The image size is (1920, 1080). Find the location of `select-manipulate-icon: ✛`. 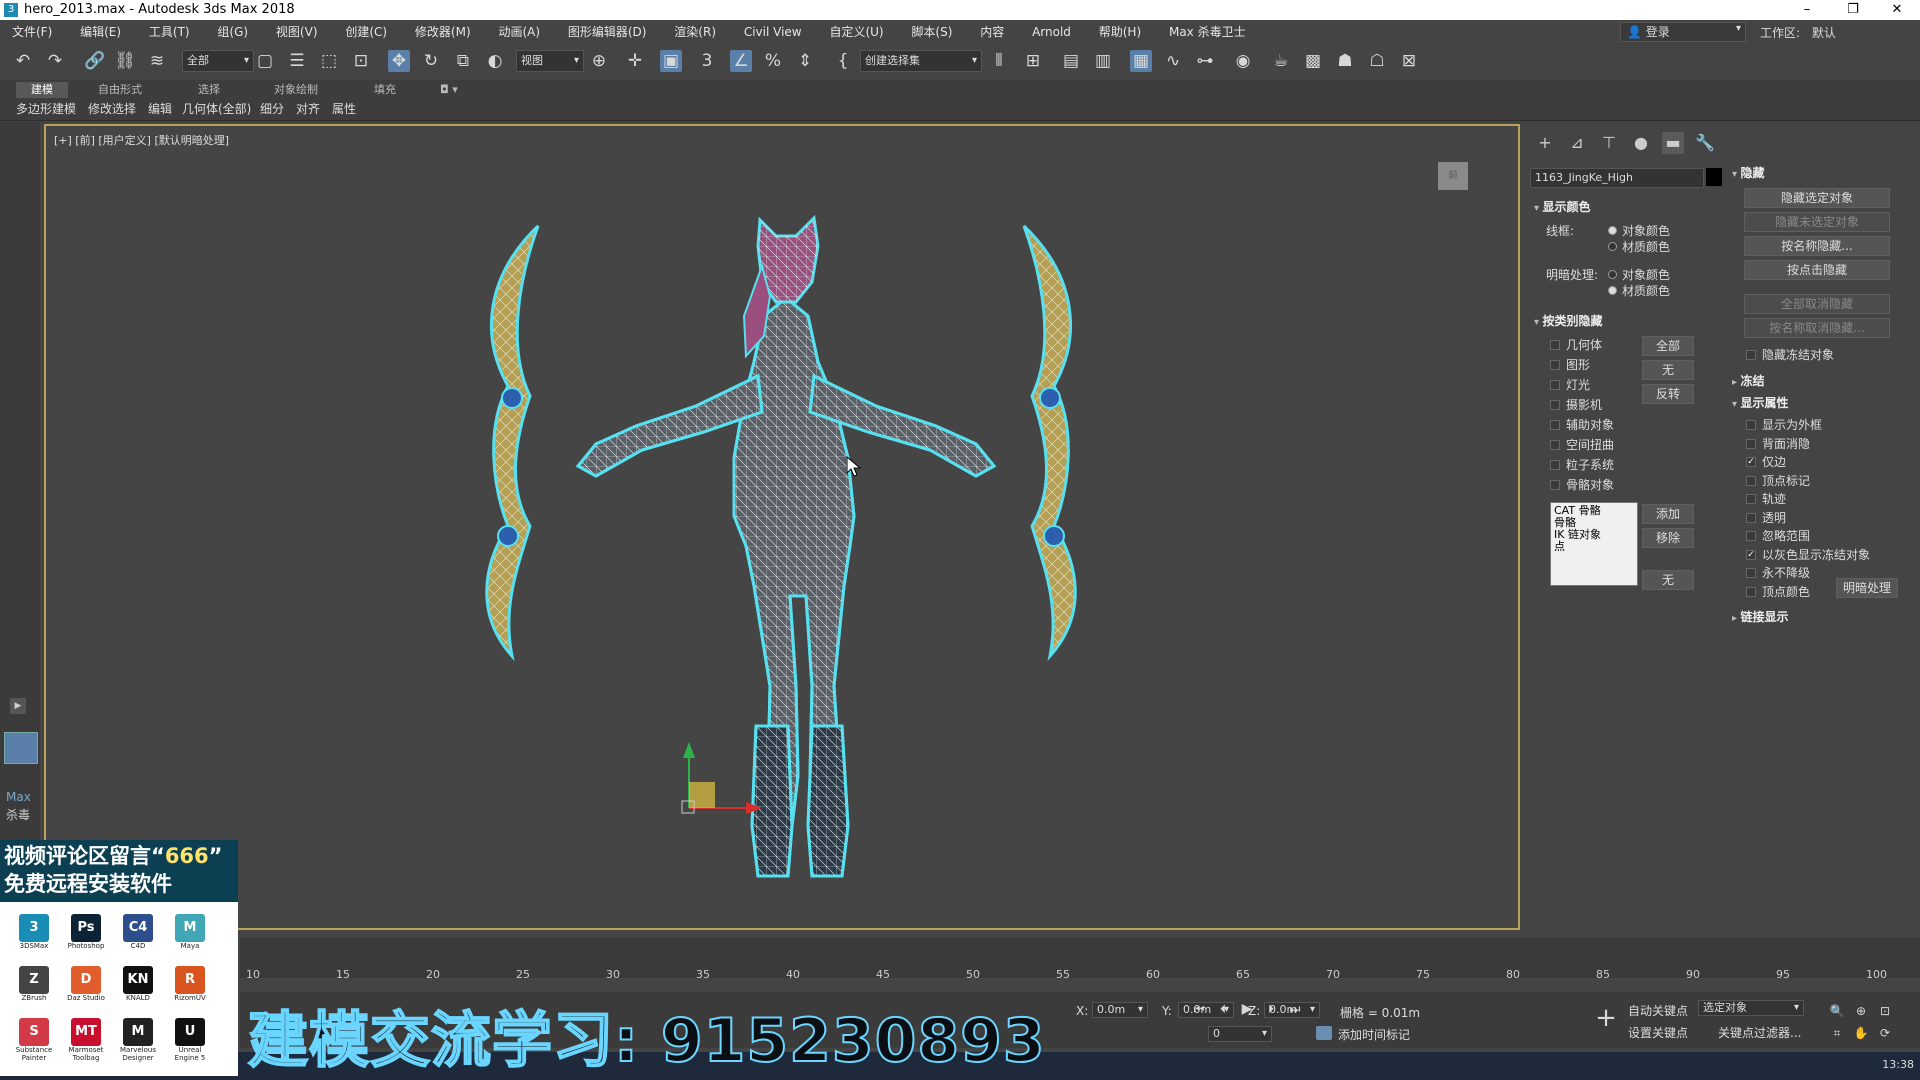

select-manipulate-icon: ✛ is located at coordinates (635, 61).